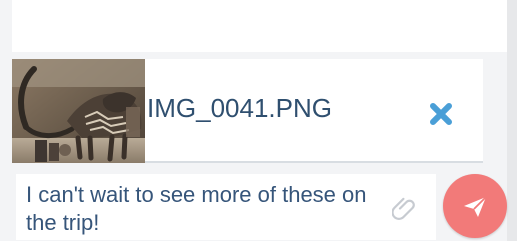 Image resolution: width=517 pixels, height=241 pixels. I want to click on attachment-thumbnail, so click(78, 111).